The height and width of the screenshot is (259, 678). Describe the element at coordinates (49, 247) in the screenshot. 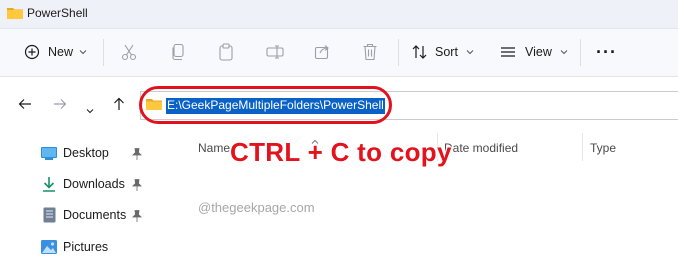

I see `pictures-icon` at that location.